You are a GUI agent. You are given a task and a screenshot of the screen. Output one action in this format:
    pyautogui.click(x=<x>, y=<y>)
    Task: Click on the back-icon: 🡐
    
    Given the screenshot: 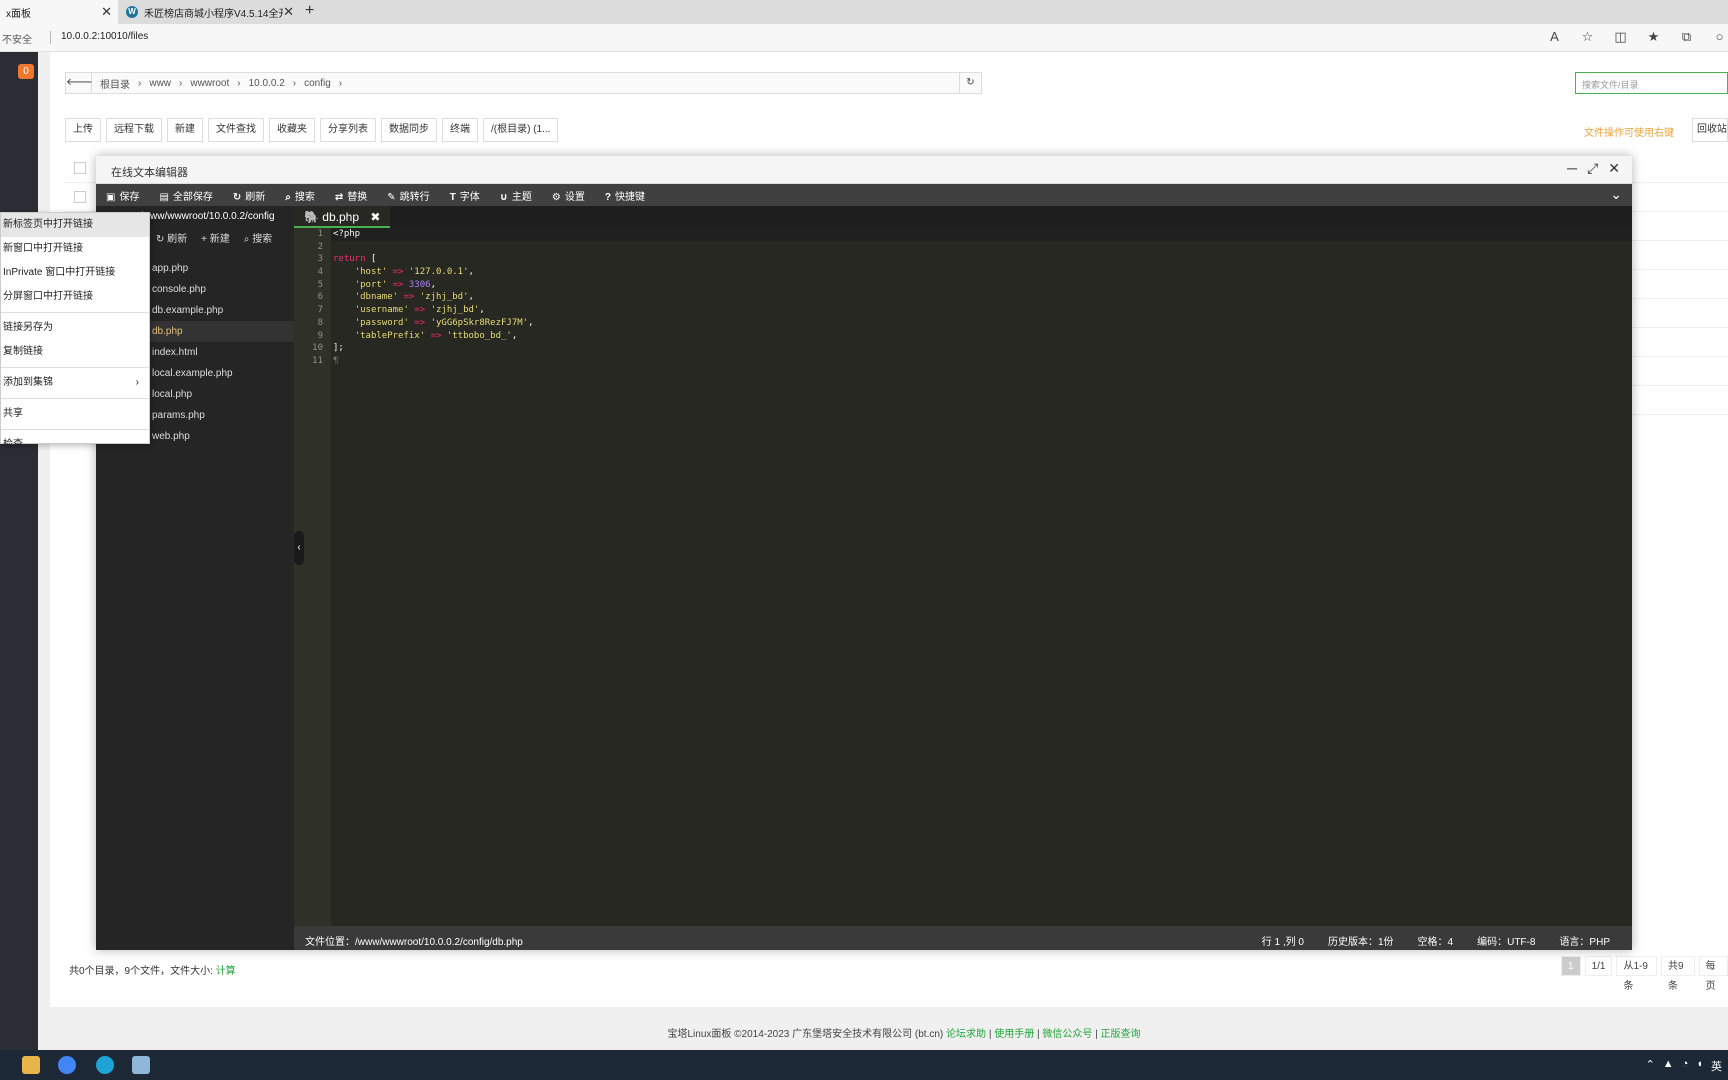 What is the action you would take?
    pyautogui.click(x=79, y=83)
    